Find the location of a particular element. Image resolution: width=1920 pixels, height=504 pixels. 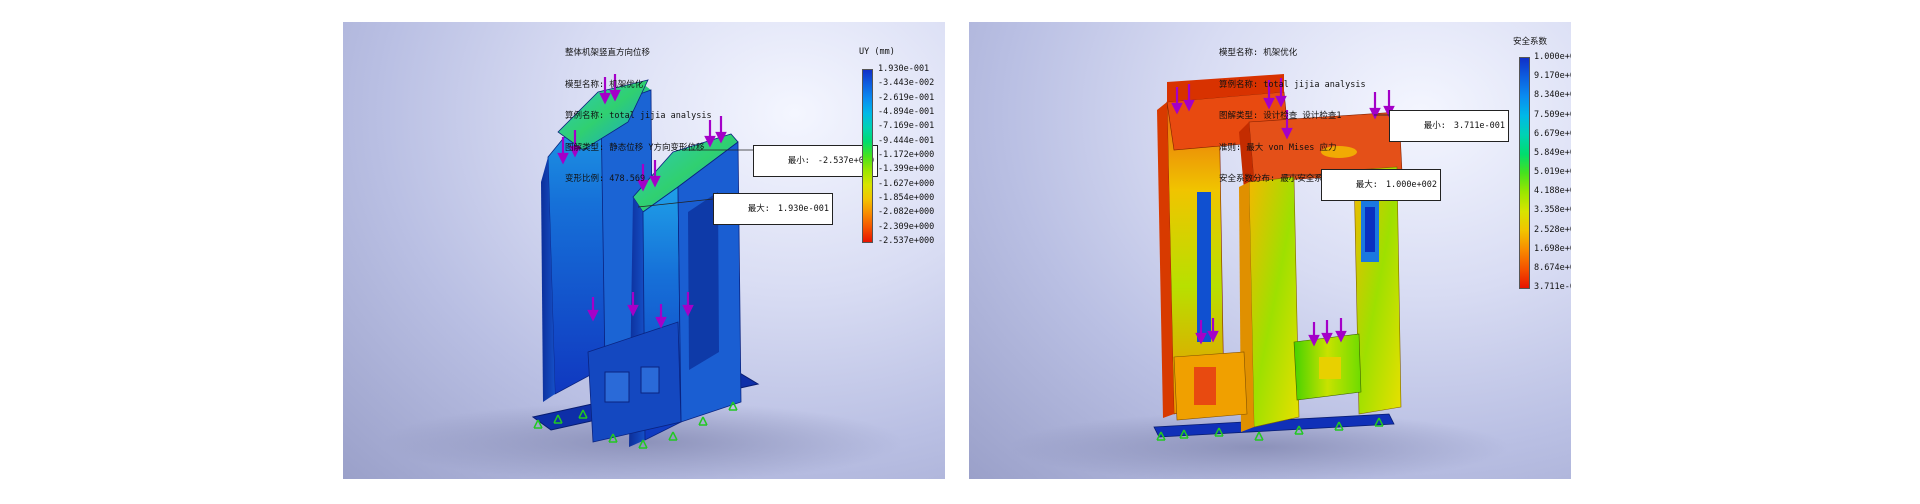

legend-tick-label: -1.399e+000 is located at coordinates (906, 169).